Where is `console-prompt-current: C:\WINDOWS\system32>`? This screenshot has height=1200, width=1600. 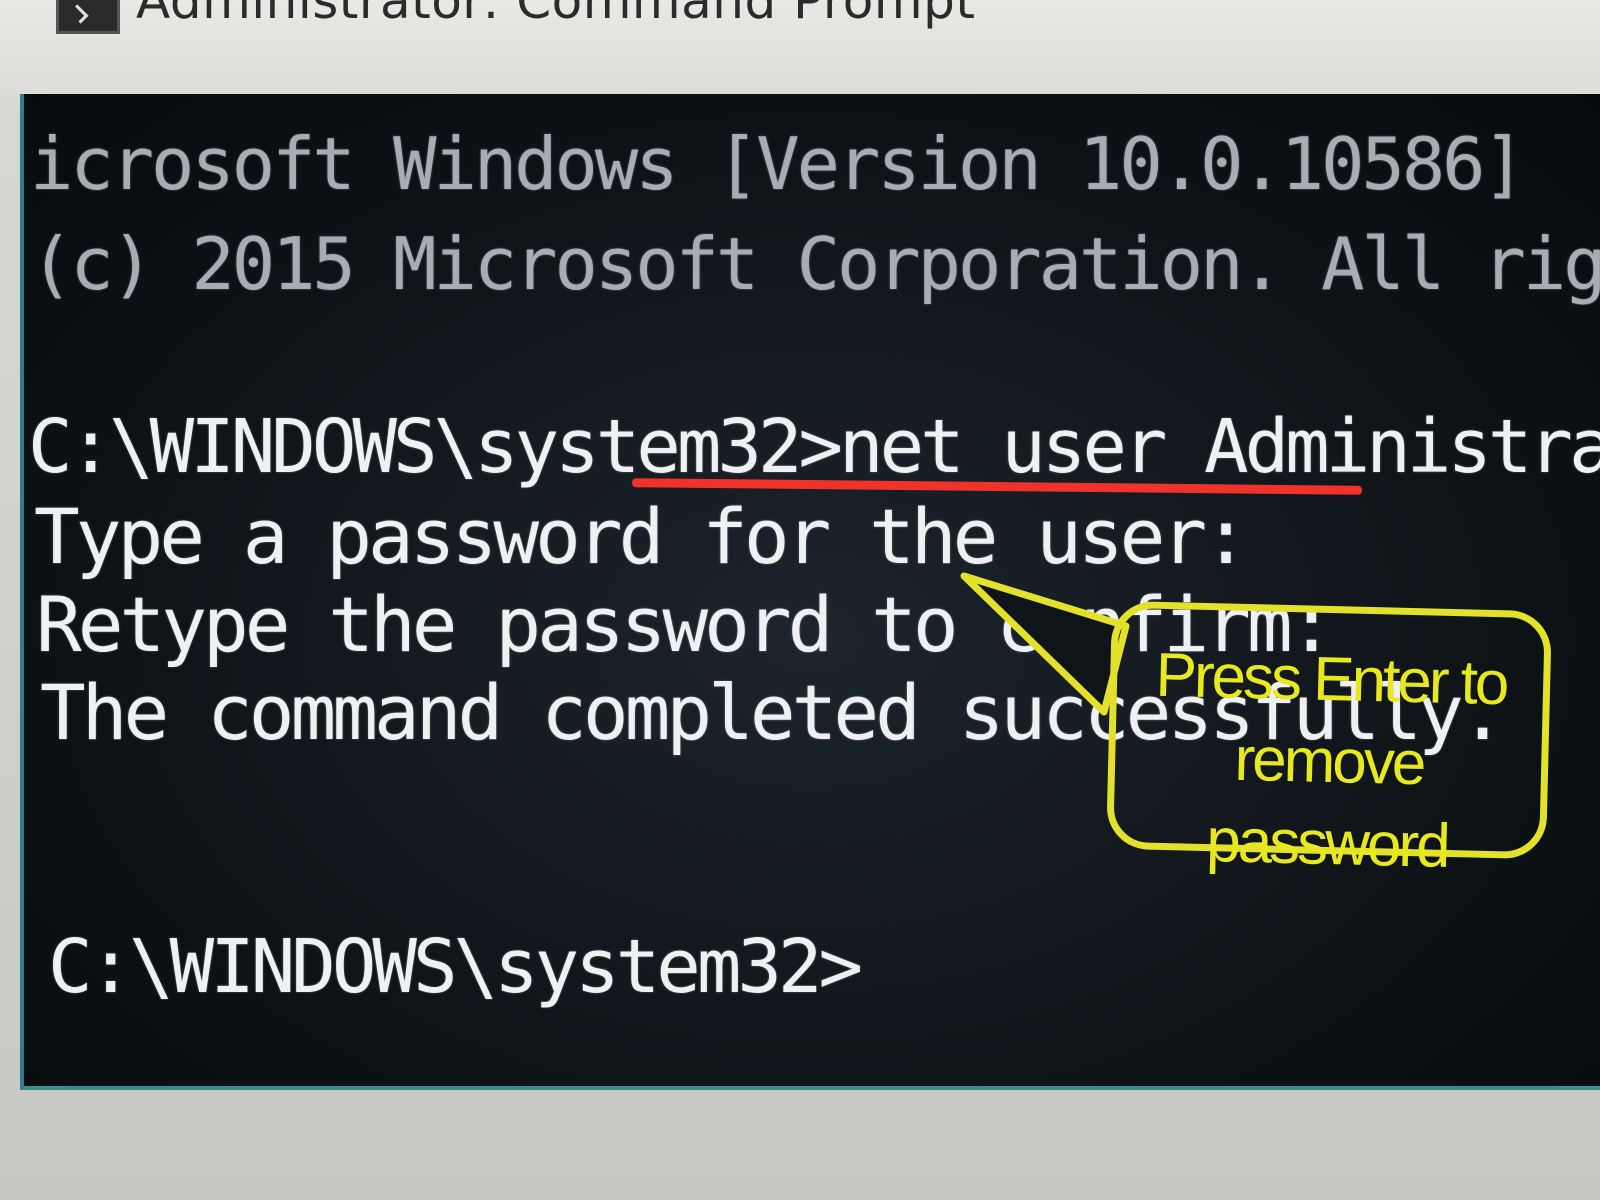
console-prompt-current: C:\WINDOWS\system32> is located at coordinates (455, 967).